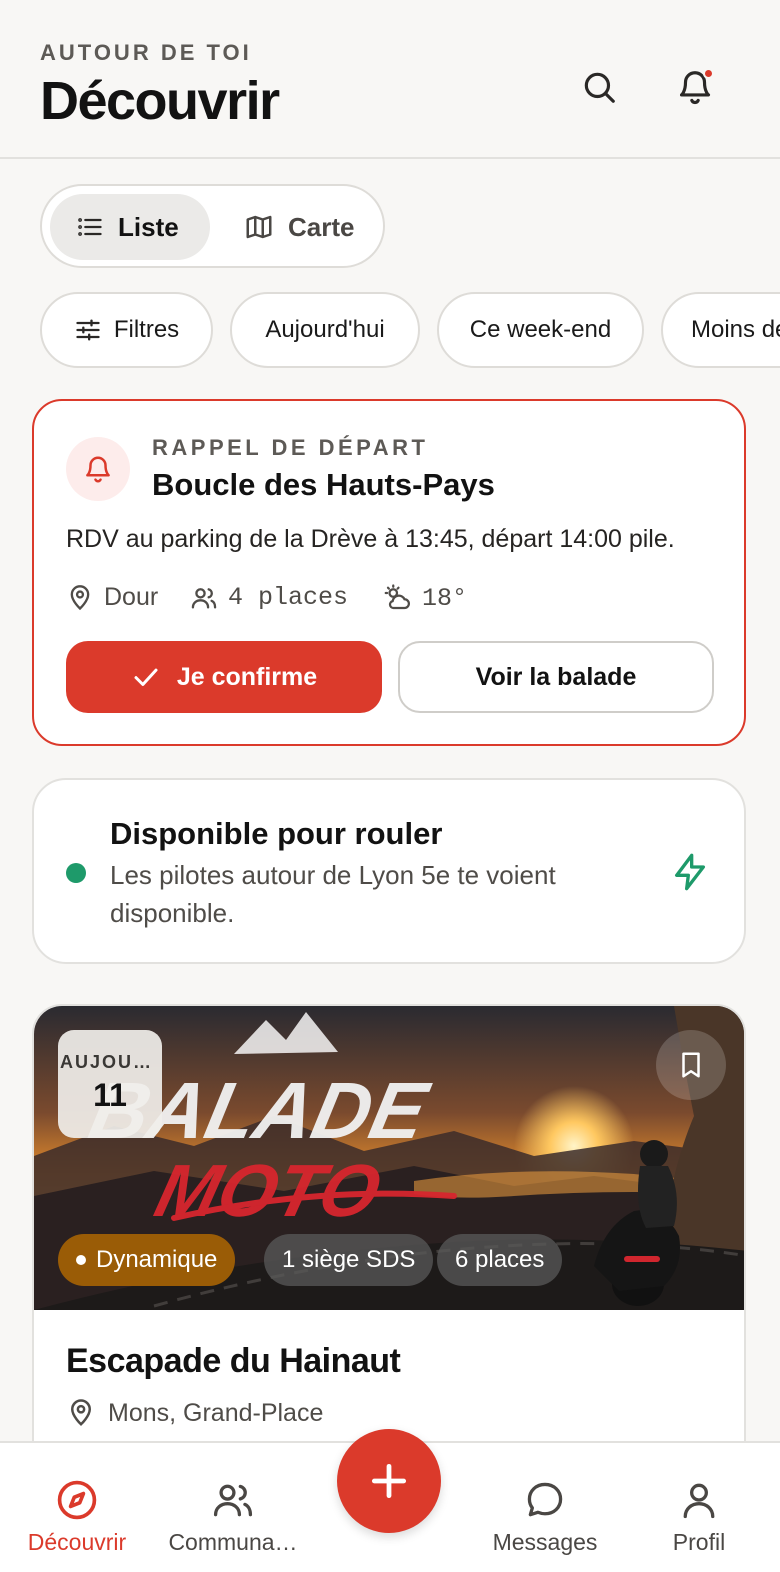 The height and width of the screenshot is (1572, 780). I want to click on sliders-icon, so click(88, 330).